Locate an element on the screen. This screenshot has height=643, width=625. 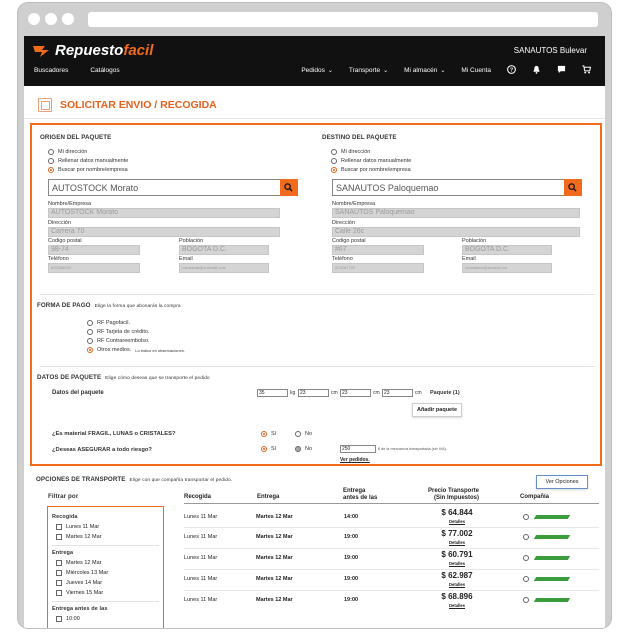
filter-entrega-title: Entrega is located at coordinates (63, 553).